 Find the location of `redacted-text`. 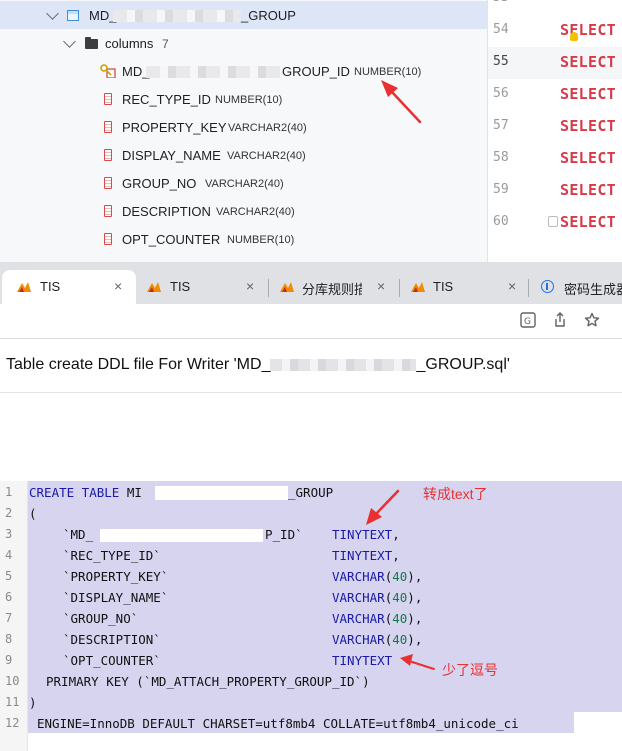

redacted-text is located at coordinates (221, 493).